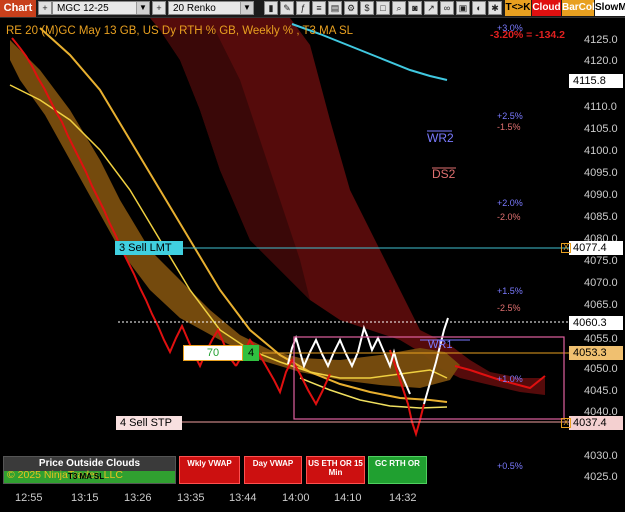 This screenshot has width=625, height=512. Describe the element at coordinates (601, 305) in the screenshot. I see `price-tick: 4065.0` at that location.